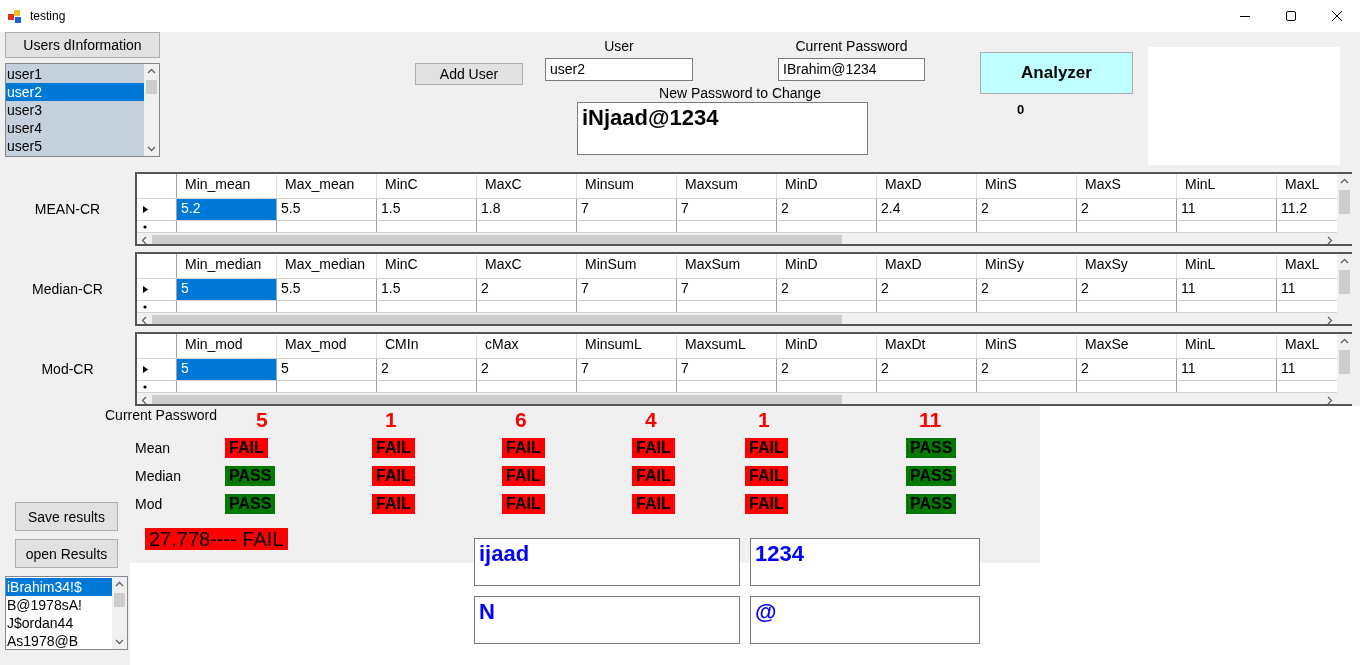 The width and height of the screenshot is (1360, 665). What do you see at coordinates (59, 605) in the screenshot?
I see `list-item: B@1978sA!` at bounding box center [59, 605].